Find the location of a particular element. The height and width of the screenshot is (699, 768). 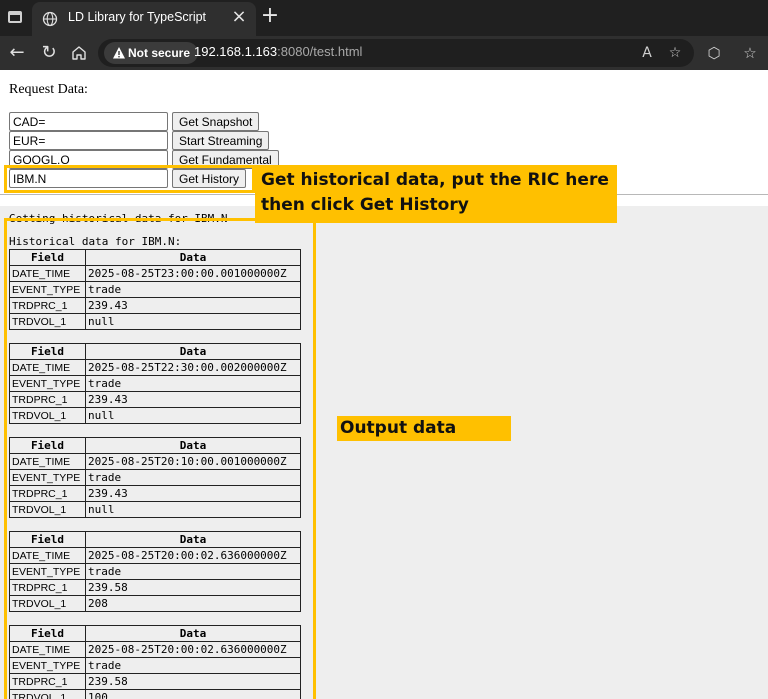

streaming-ric-input is located at coordinates (88, 140).